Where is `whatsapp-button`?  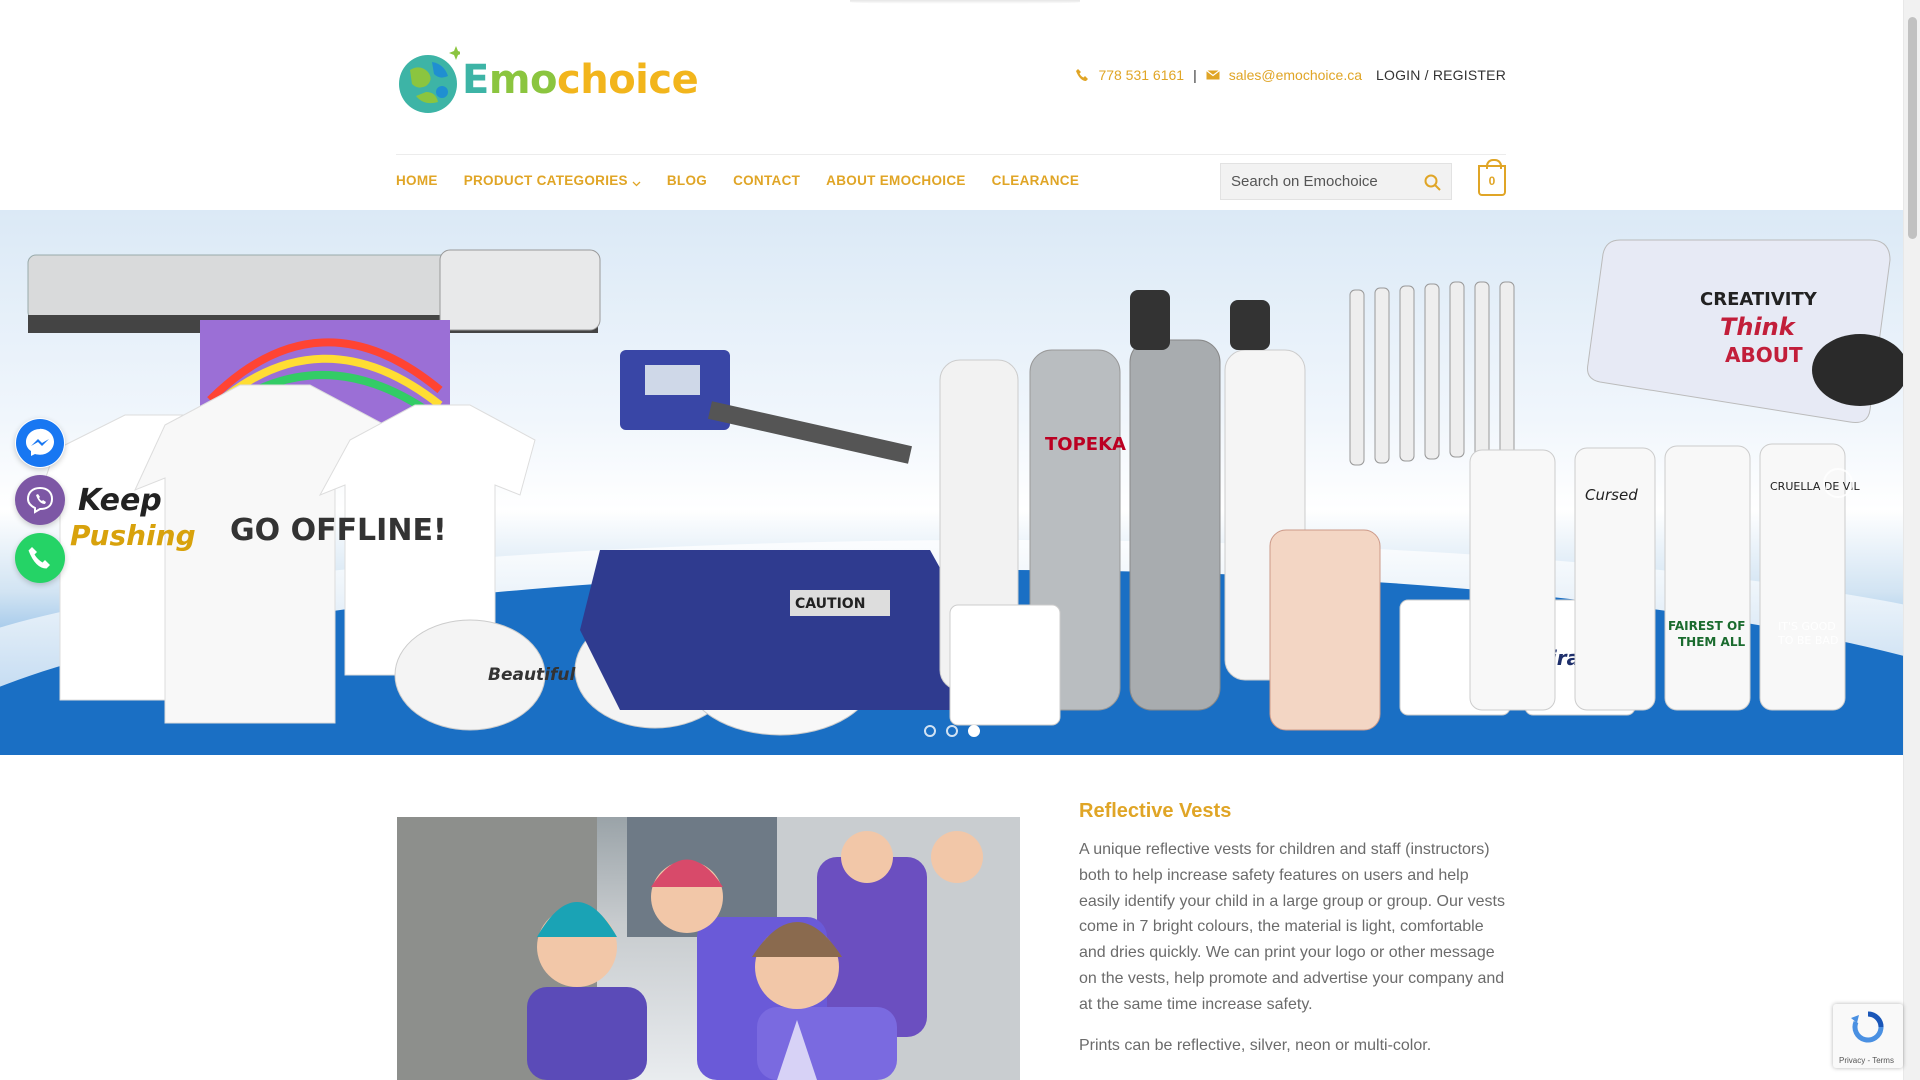
whatsapp-button is located at coordinates (40, 558).